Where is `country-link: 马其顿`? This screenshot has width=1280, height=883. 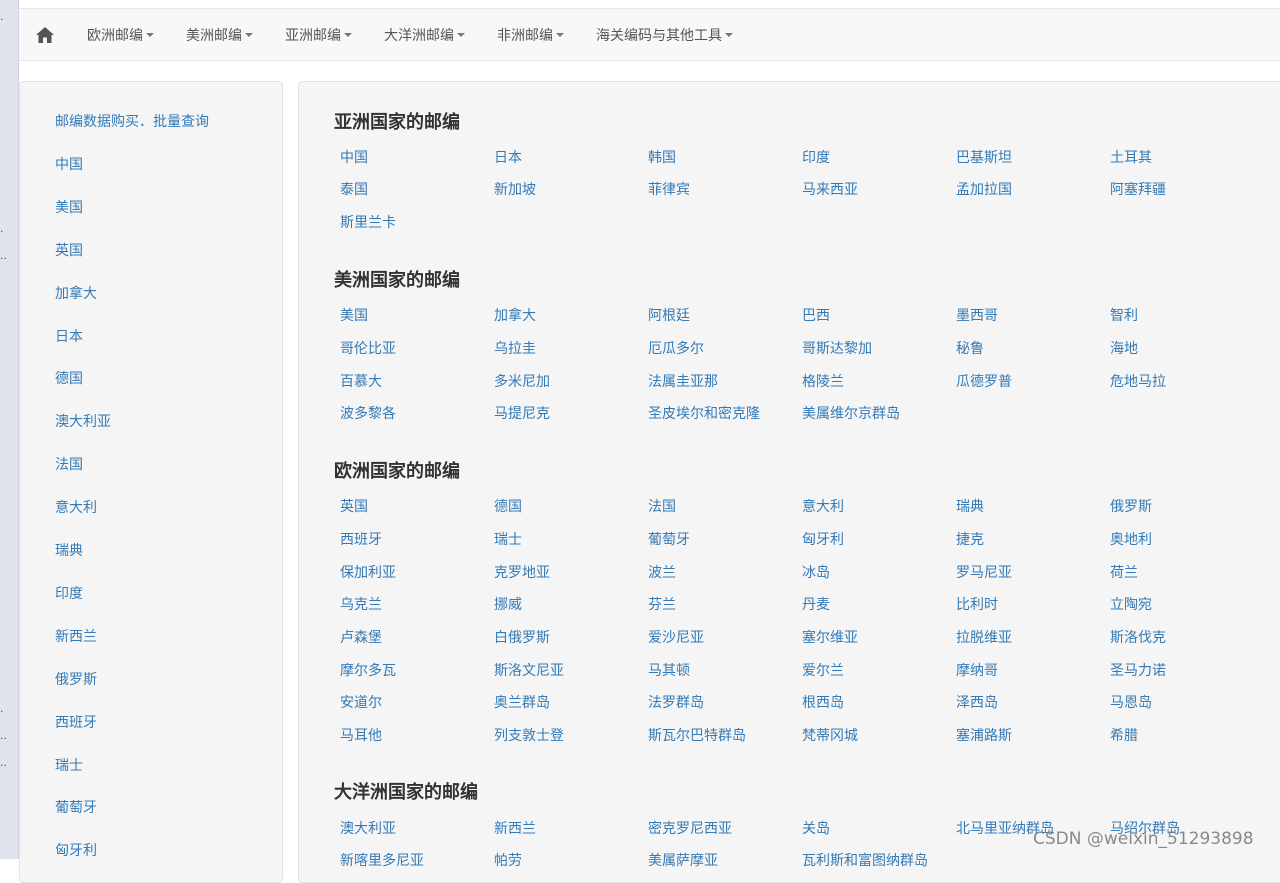
country-link: 马其顿 is located at coordinates (669, 671).